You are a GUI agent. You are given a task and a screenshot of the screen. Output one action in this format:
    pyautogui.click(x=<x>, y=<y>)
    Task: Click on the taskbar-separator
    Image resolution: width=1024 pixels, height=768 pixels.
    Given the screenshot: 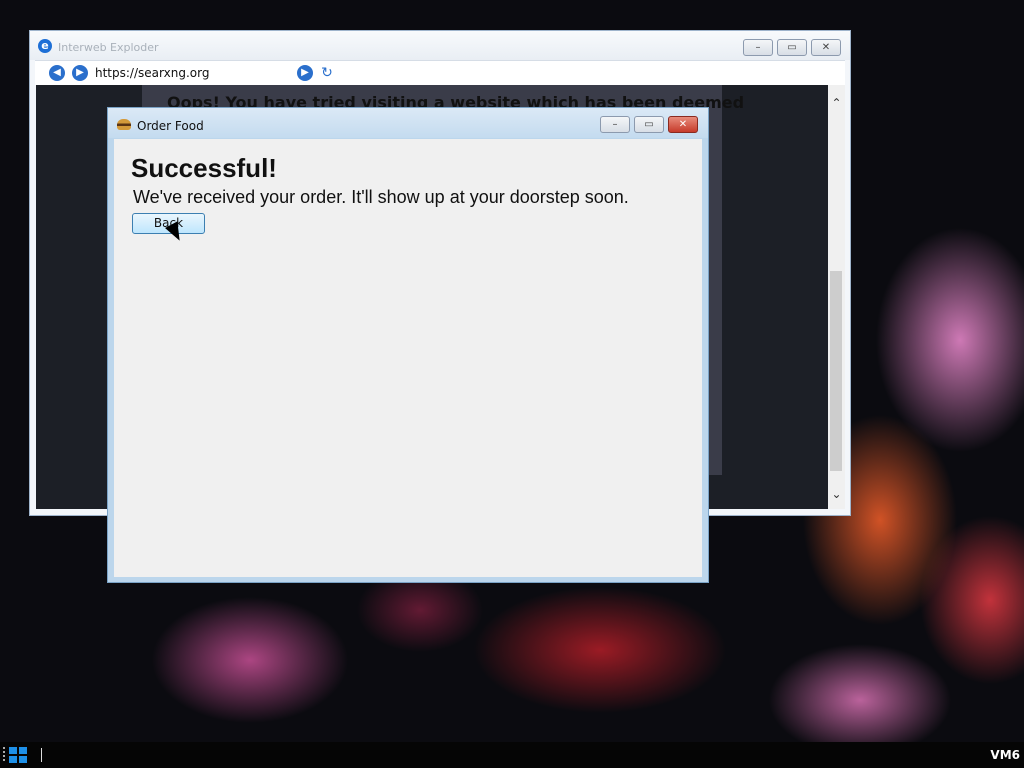 What is the action you would take?
    pyautogui.click(x=41, y=755)
    